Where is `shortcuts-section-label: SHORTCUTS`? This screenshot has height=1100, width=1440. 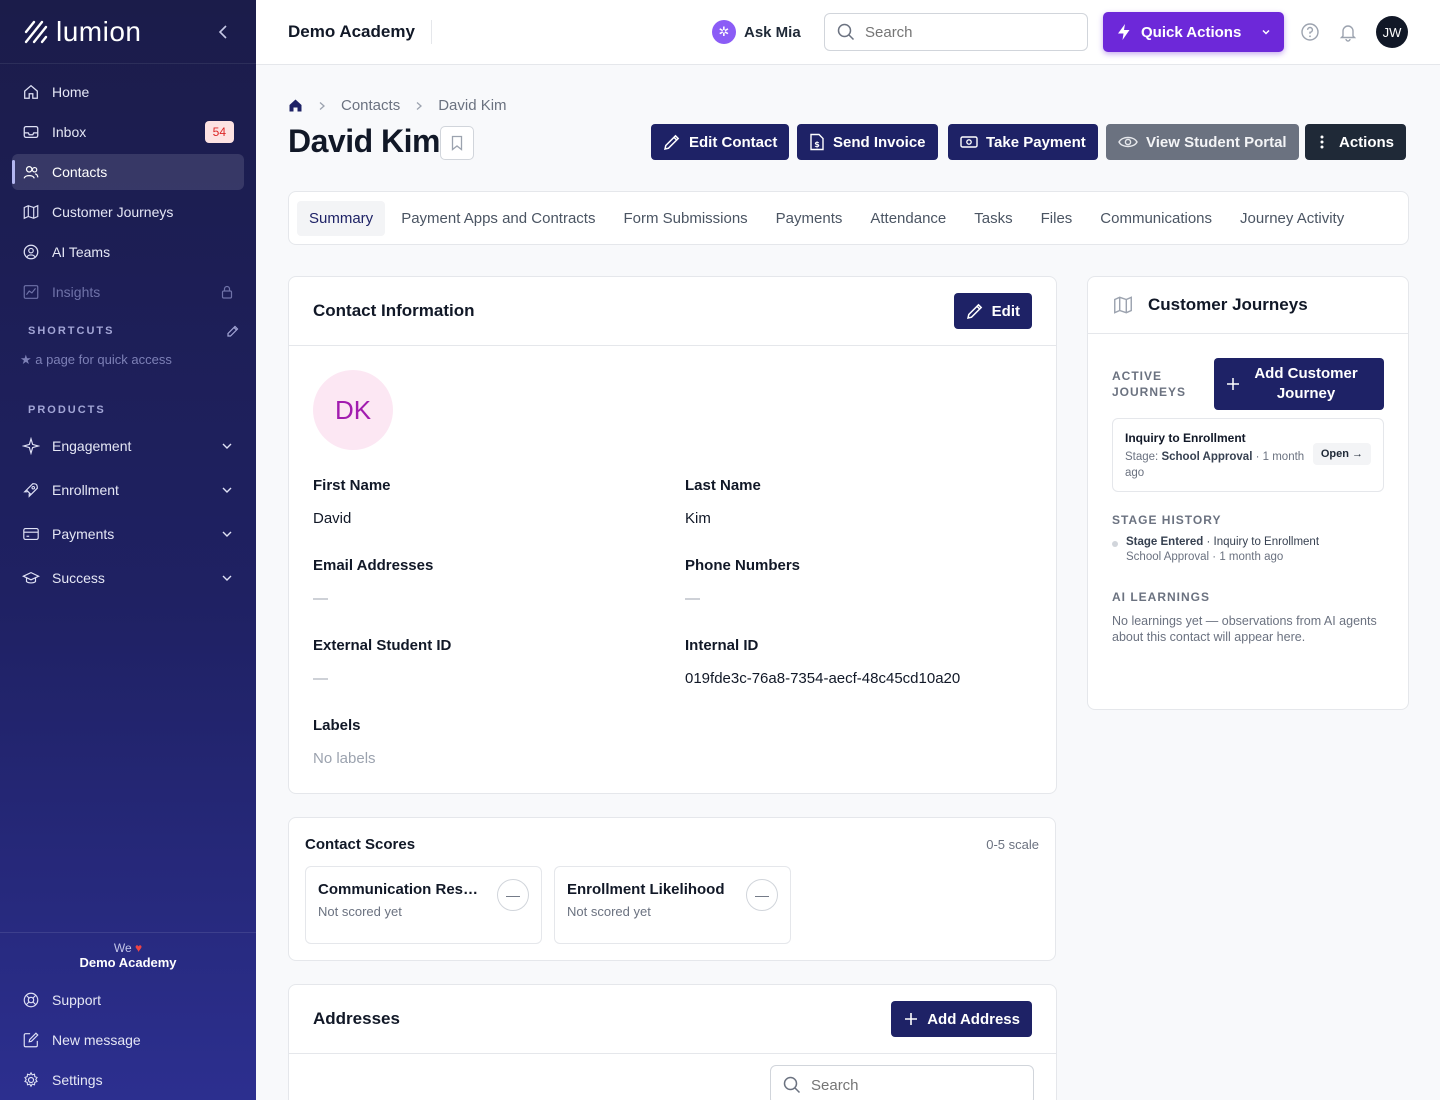
shortcuts-section-label: SHORTCUTS is located at coordinates (128, 331).